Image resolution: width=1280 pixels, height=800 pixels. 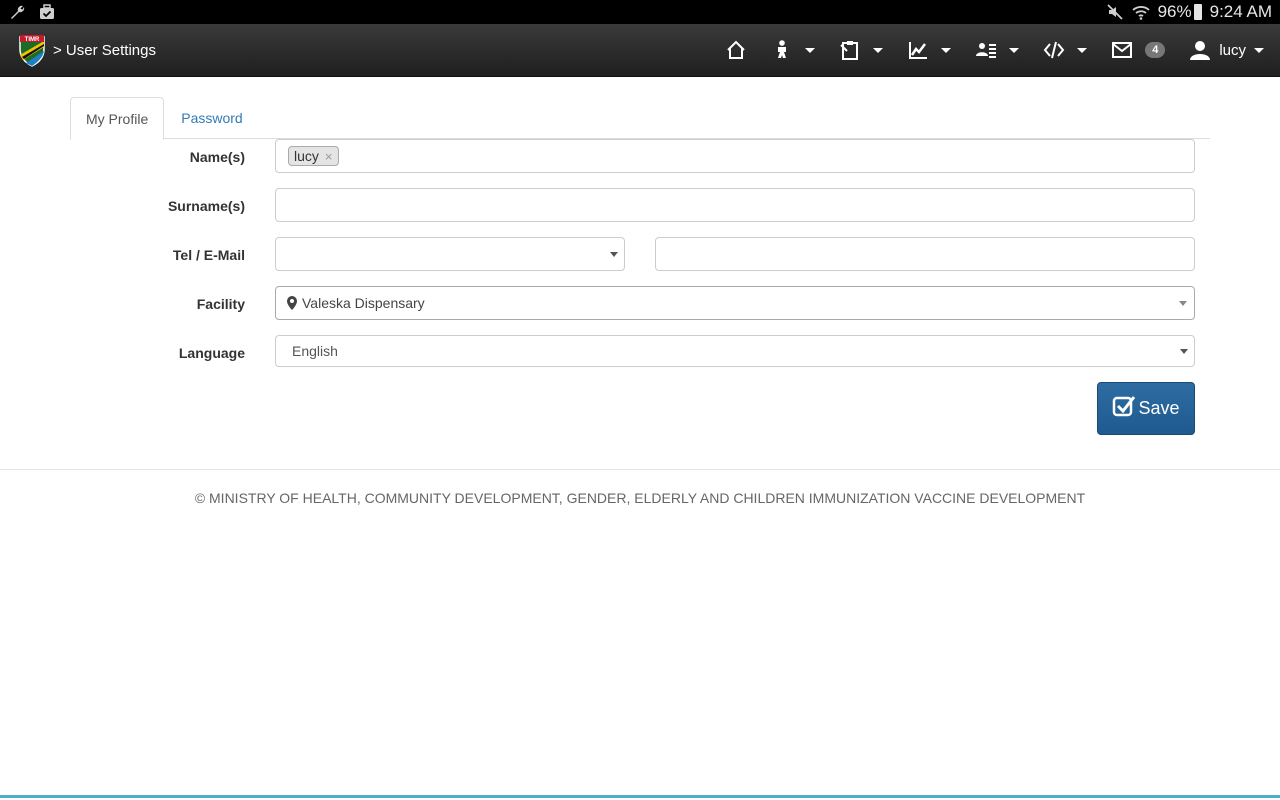 What do you see at coordinates (315, 351) in the screenshot?
I see `language-value: English` at bounding box center [315, 351].